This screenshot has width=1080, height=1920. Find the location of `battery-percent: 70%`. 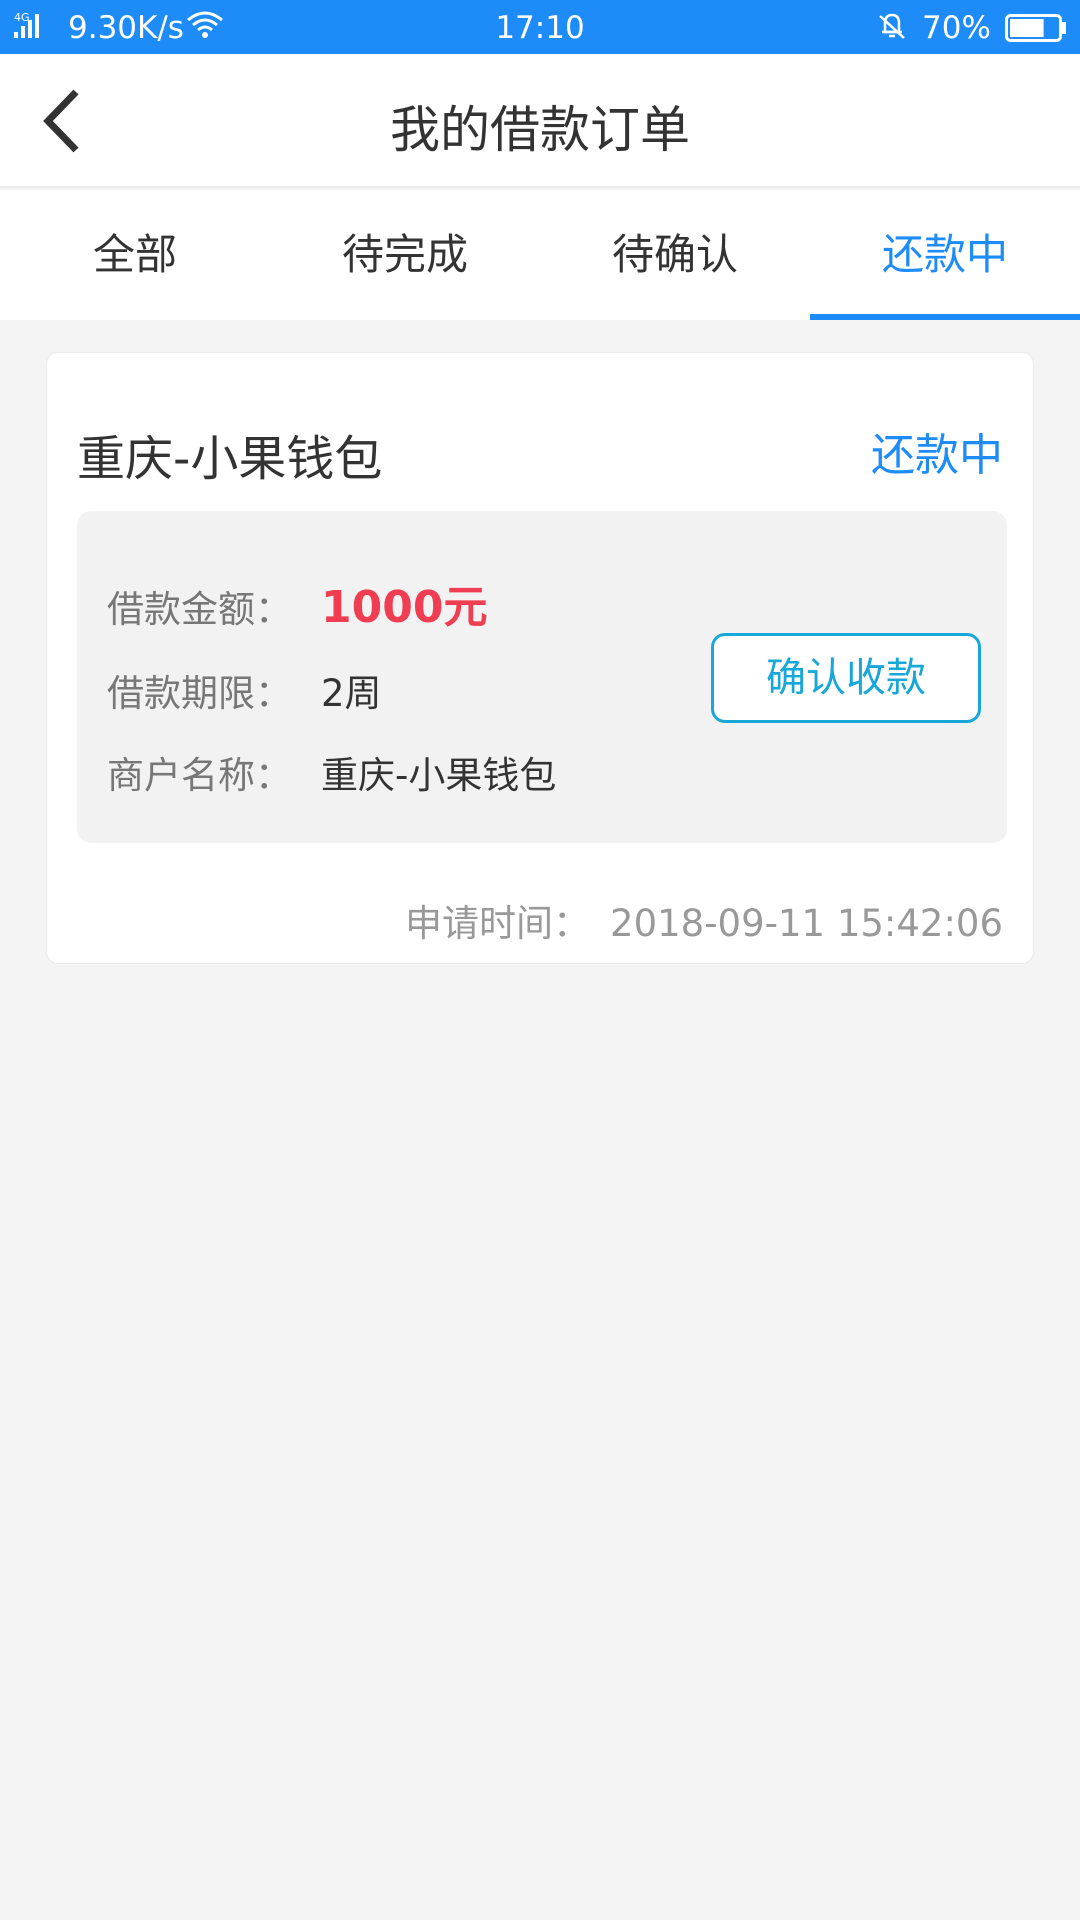

battery-percent: 70% is located at coordinates (956, 28).